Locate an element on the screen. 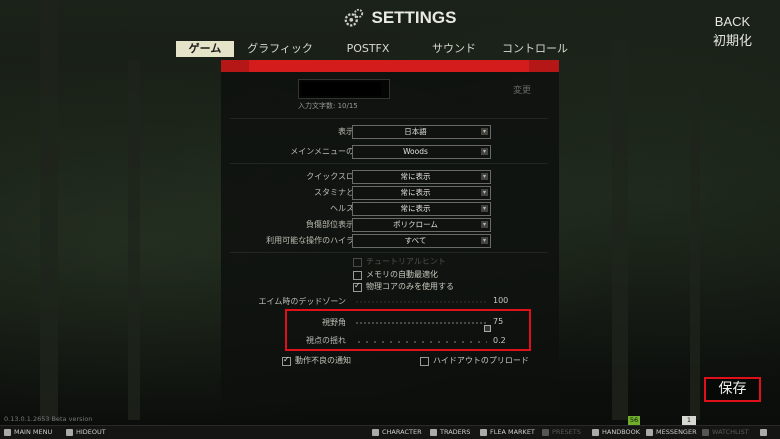 Image resolution: width=780 pixels, height=439 pixels. traders-icon is located at coordinates (433, 432).